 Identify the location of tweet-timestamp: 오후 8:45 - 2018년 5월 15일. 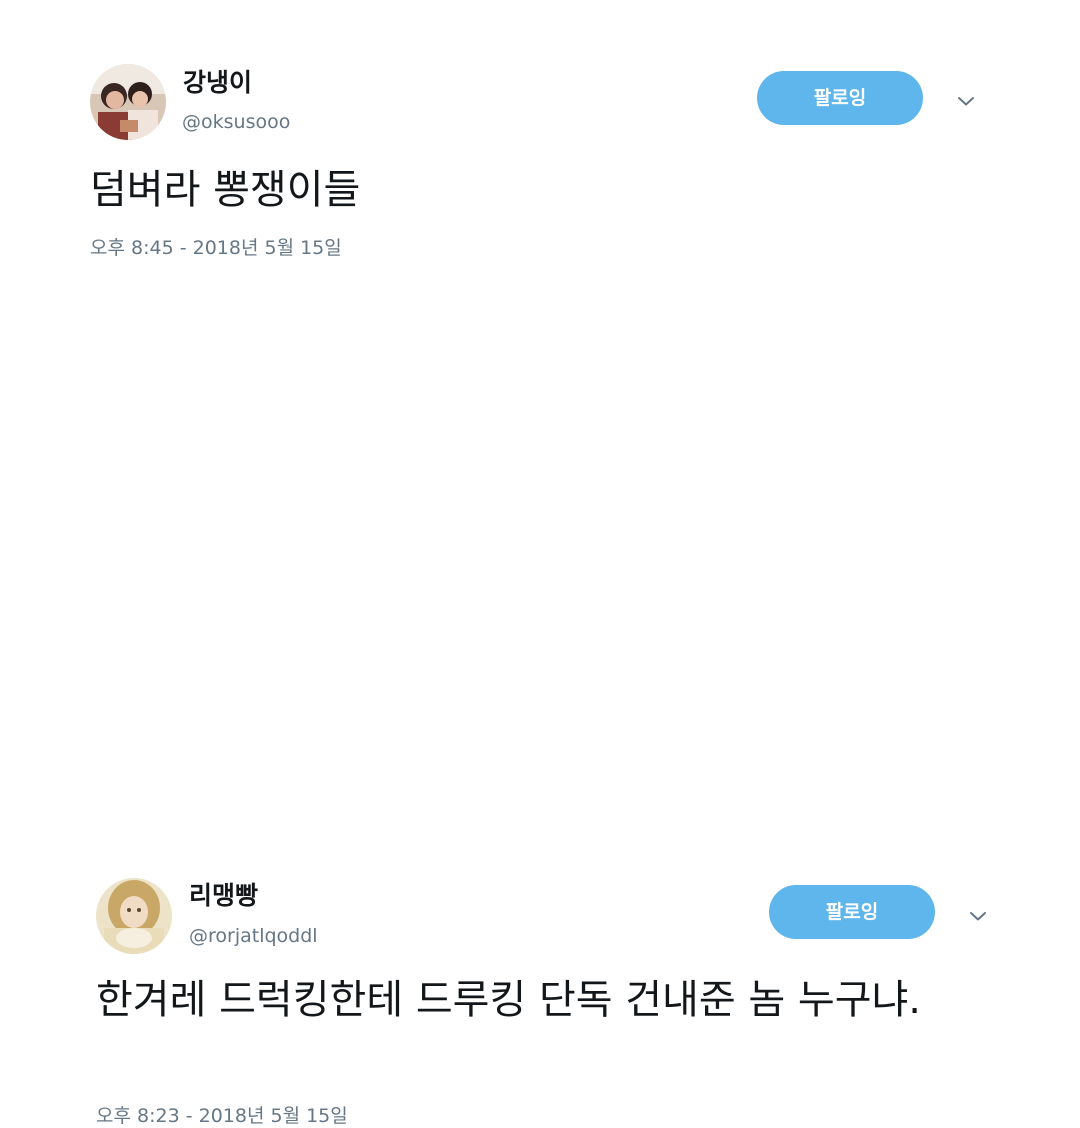
(216, 248).